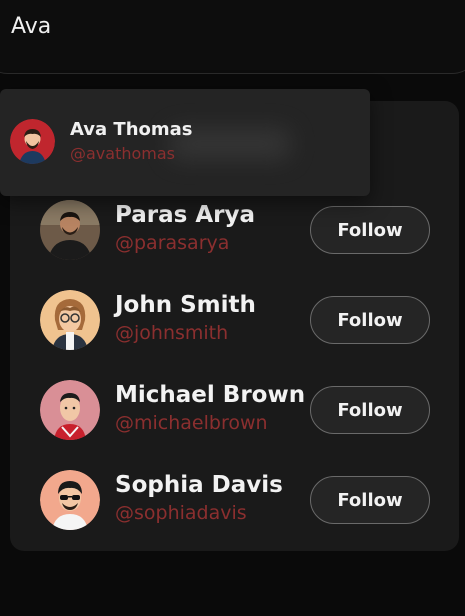  I want to click on person-name: Michael Brown, so click(210, 395).